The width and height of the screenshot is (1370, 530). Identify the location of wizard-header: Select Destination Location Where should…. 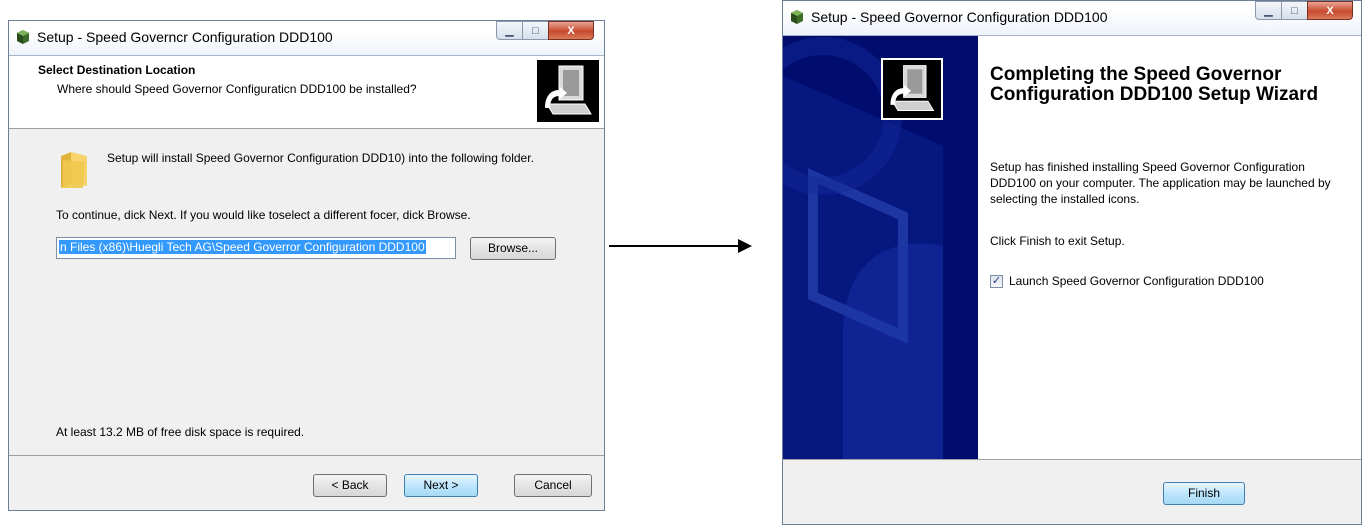
(306, 92).